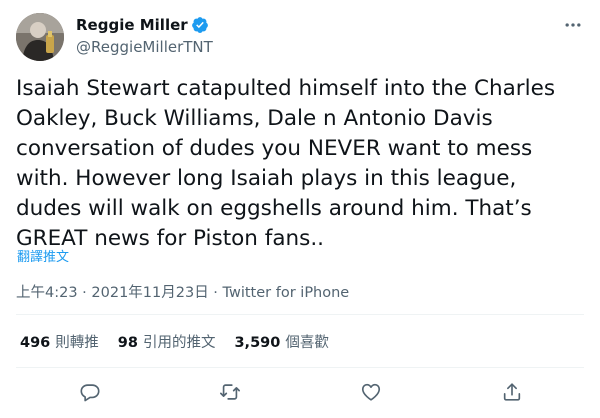 This screenshot has width=600, height=418. I want to click on more-dots-icon, so click(573, 27).